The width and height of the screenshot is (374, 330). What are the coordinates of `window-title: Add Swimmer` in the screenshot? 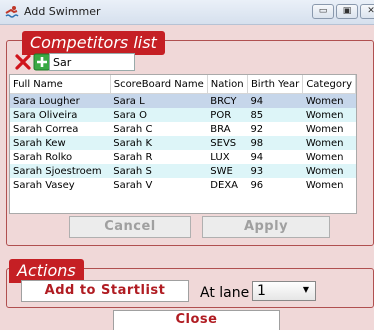 It's located at (62, 11).